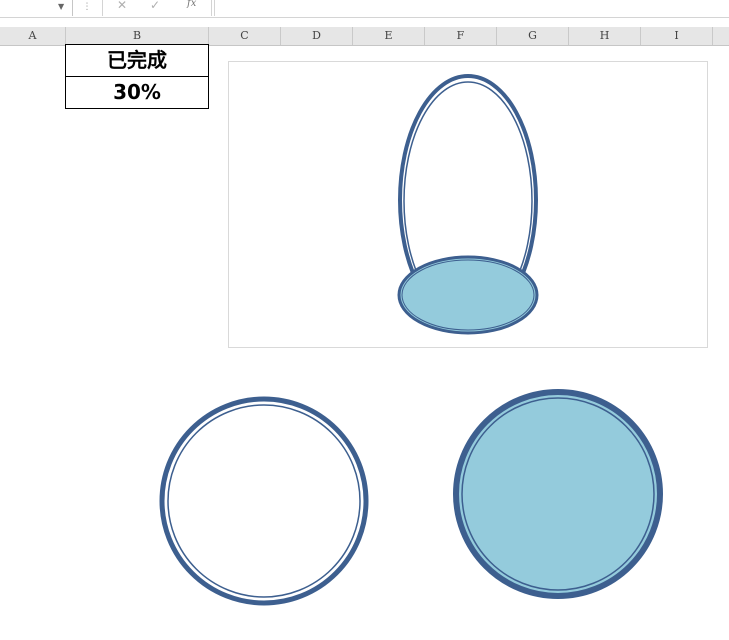 The height and width of the screenshot is (640, 729). What do you see at coordinates (468, 295) in the screenshot?
I see `progress-ellipse-fill` at bounding box center [468, 295].